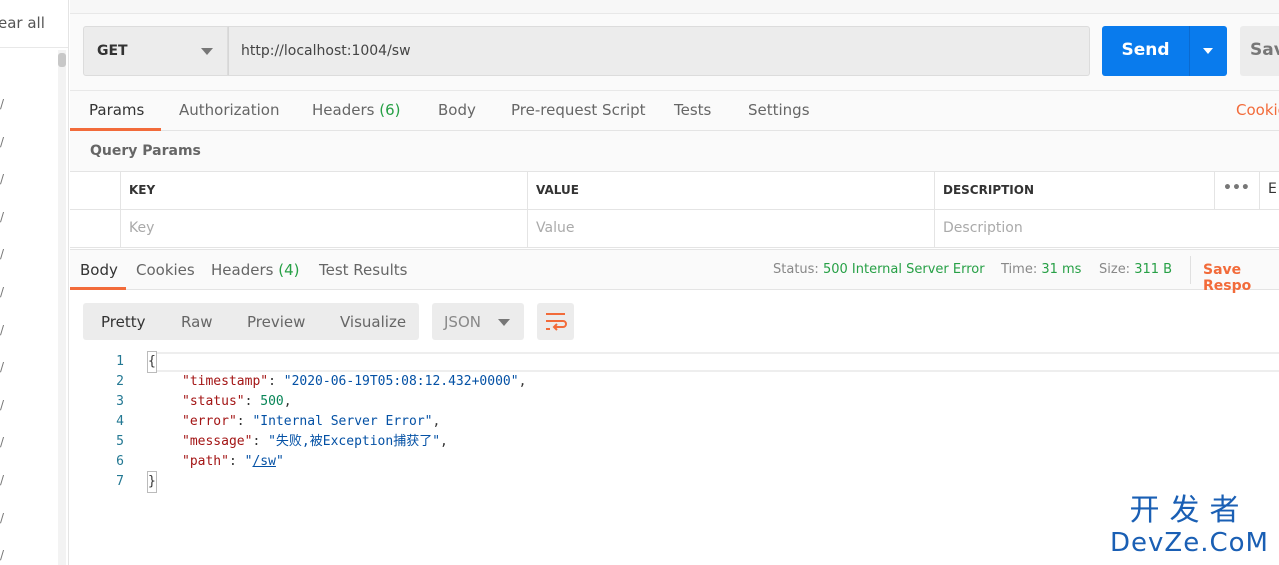 The height and width of the screenshot is (565, 1279). Describe the element at coordinates (390, 110) in the screenshot. I see `headers-count: (6)` at that location.